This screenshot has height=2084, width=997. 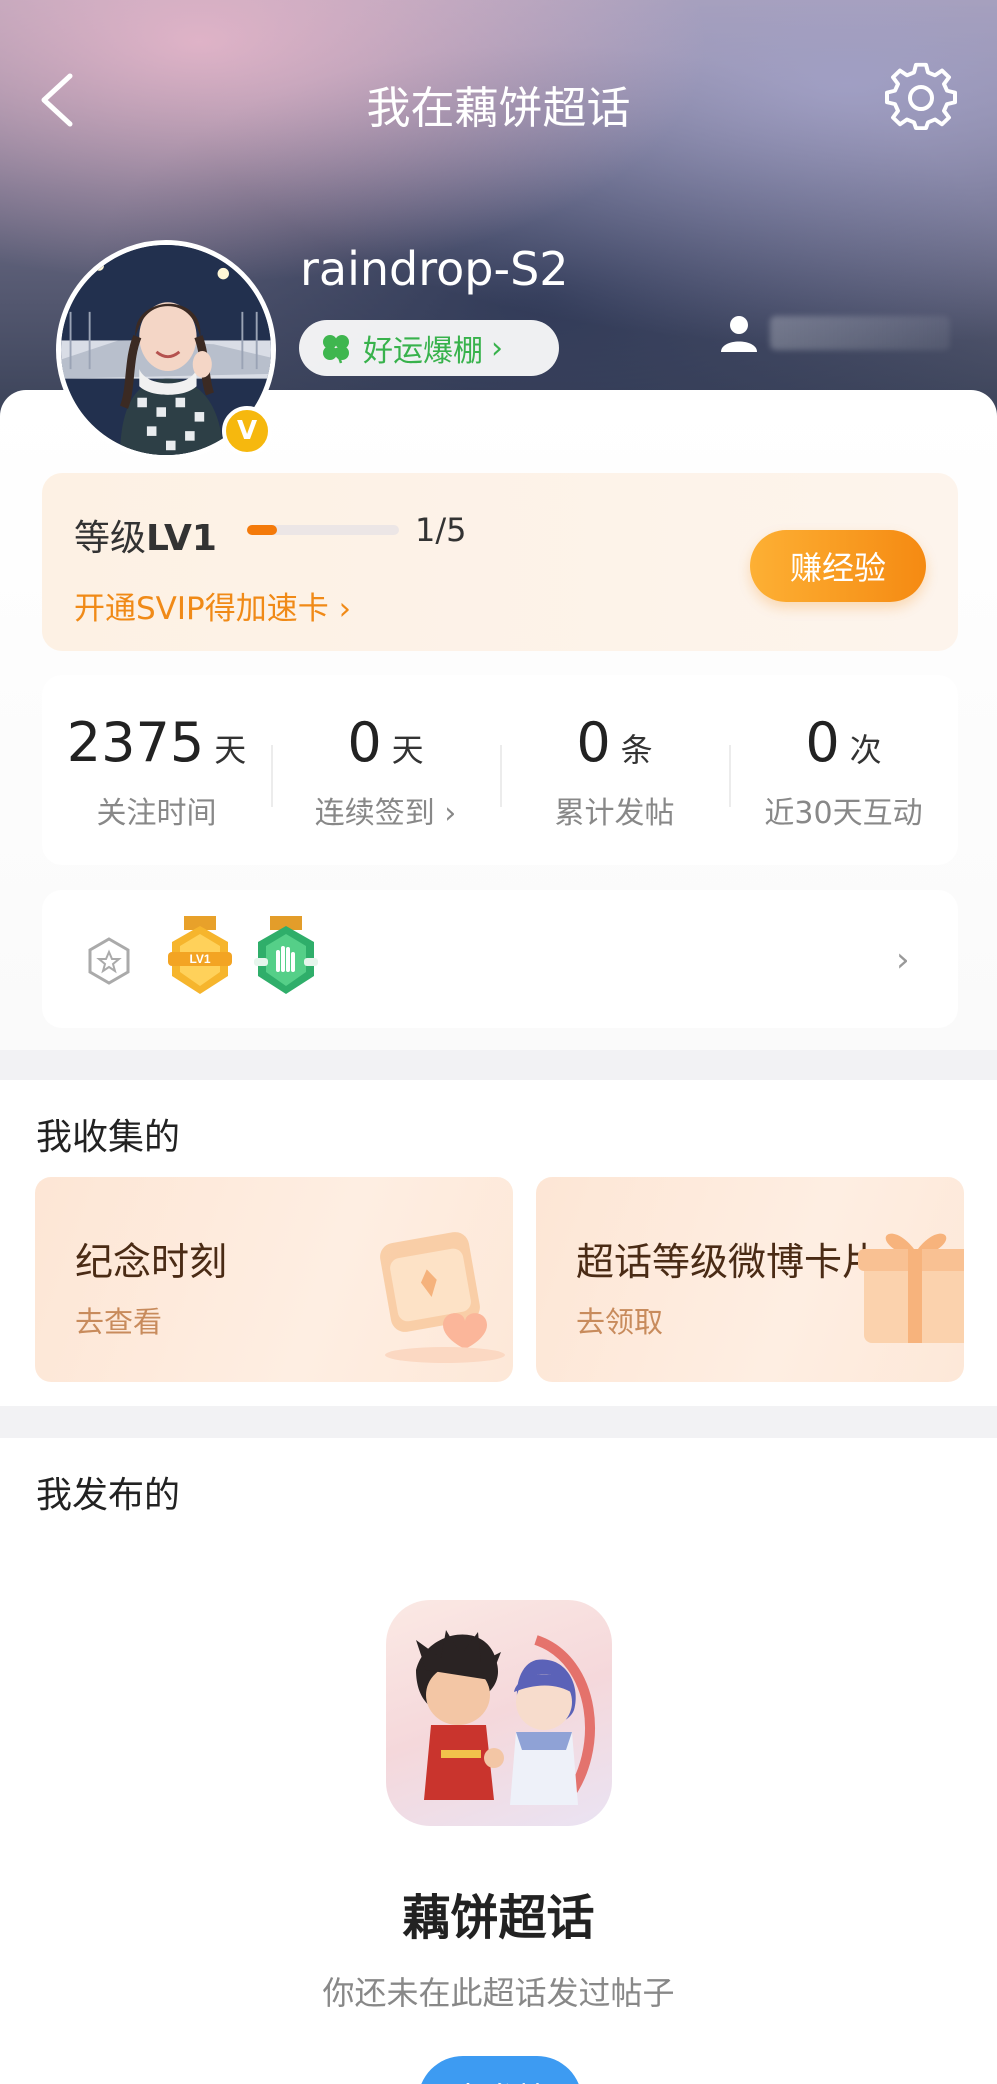 I want to click on topic-avatar-image, so click(x=505, y=1717).